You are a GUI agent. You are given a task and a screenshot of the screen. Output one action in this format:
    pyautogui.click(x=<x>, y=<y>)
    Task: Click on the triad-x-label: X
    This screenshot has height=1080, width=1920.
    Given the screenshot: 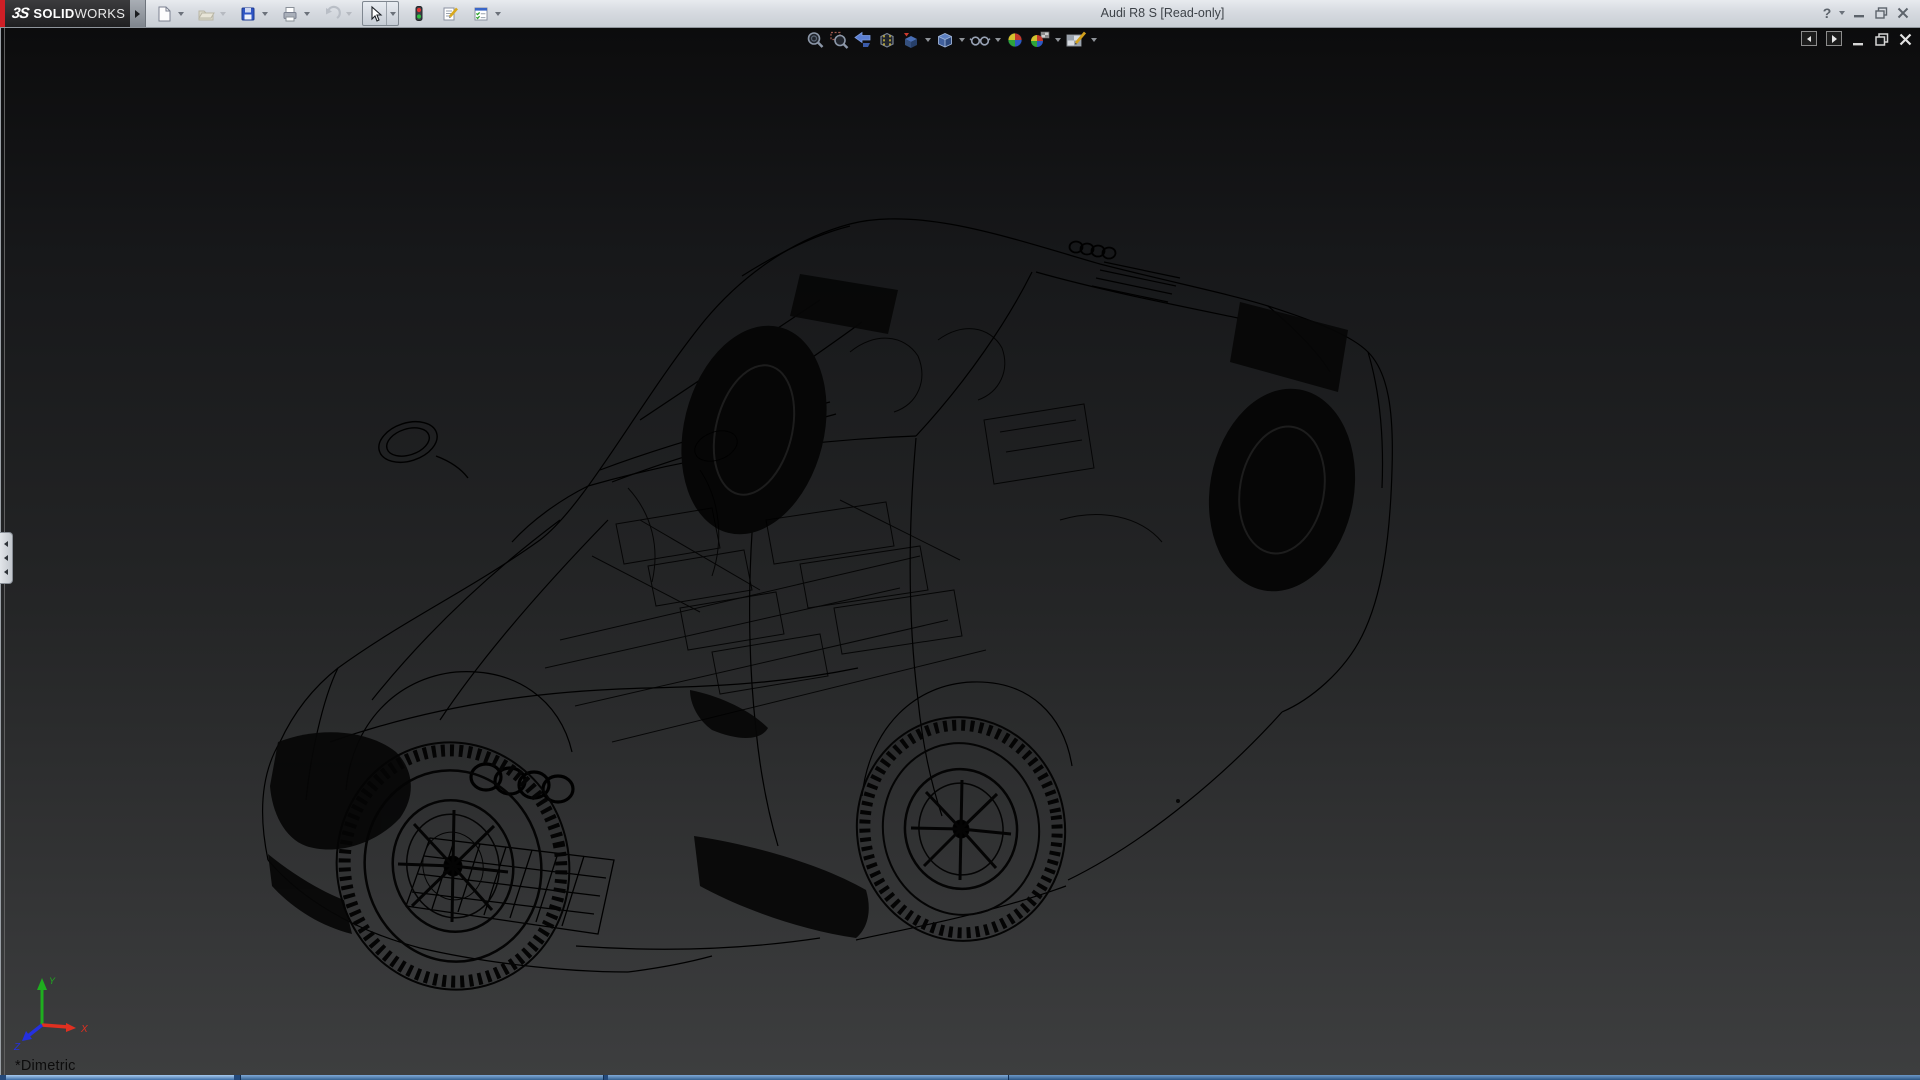 What is the action you would take?
    pyautogui.click(x=84, y=1029)
    